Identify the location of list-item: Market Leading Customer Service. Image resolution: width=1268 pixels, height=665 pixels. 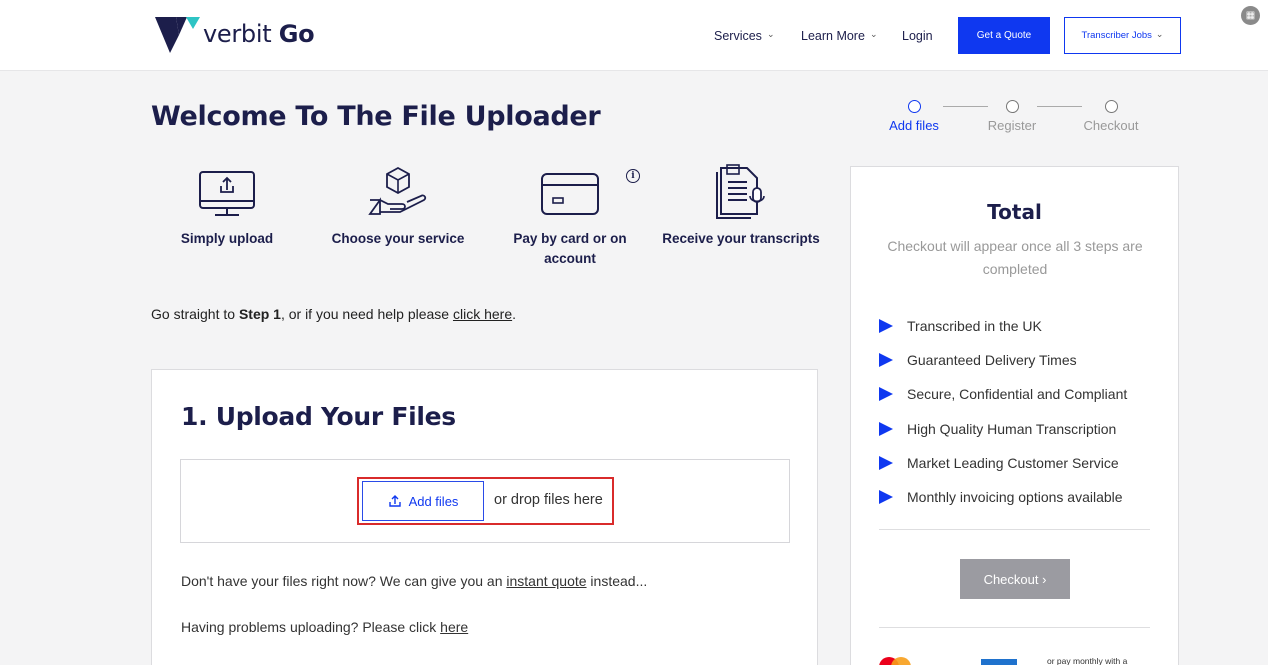
(1003, 463).